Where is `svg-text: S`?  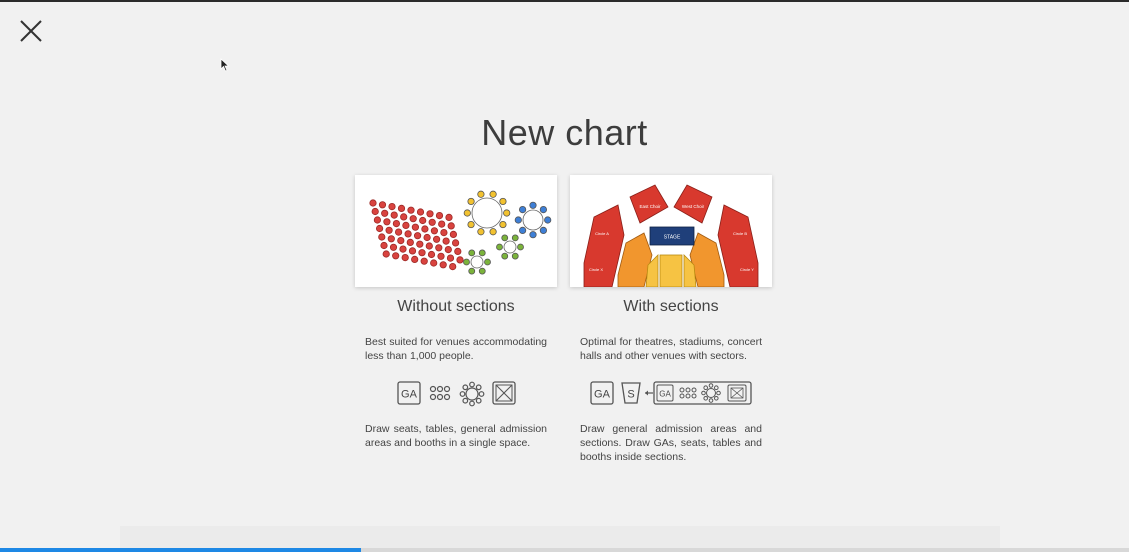 svg-text: S is located at coordinates (630, 395).